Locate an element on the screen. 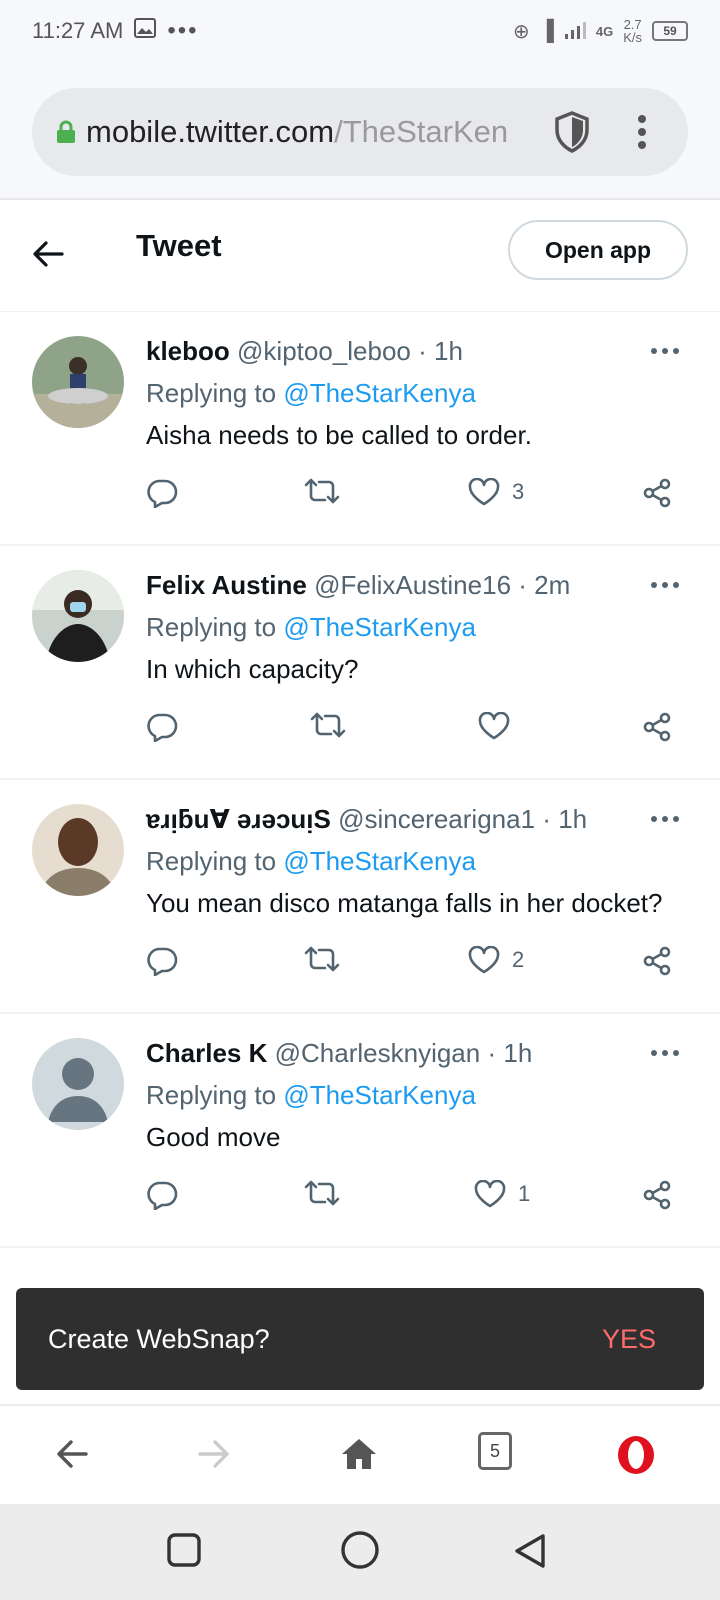 The width and height of the screenshot is (720, 1600). url-text: mobile.twitter.com/TheStarKen is located at coordinates (306, 132).